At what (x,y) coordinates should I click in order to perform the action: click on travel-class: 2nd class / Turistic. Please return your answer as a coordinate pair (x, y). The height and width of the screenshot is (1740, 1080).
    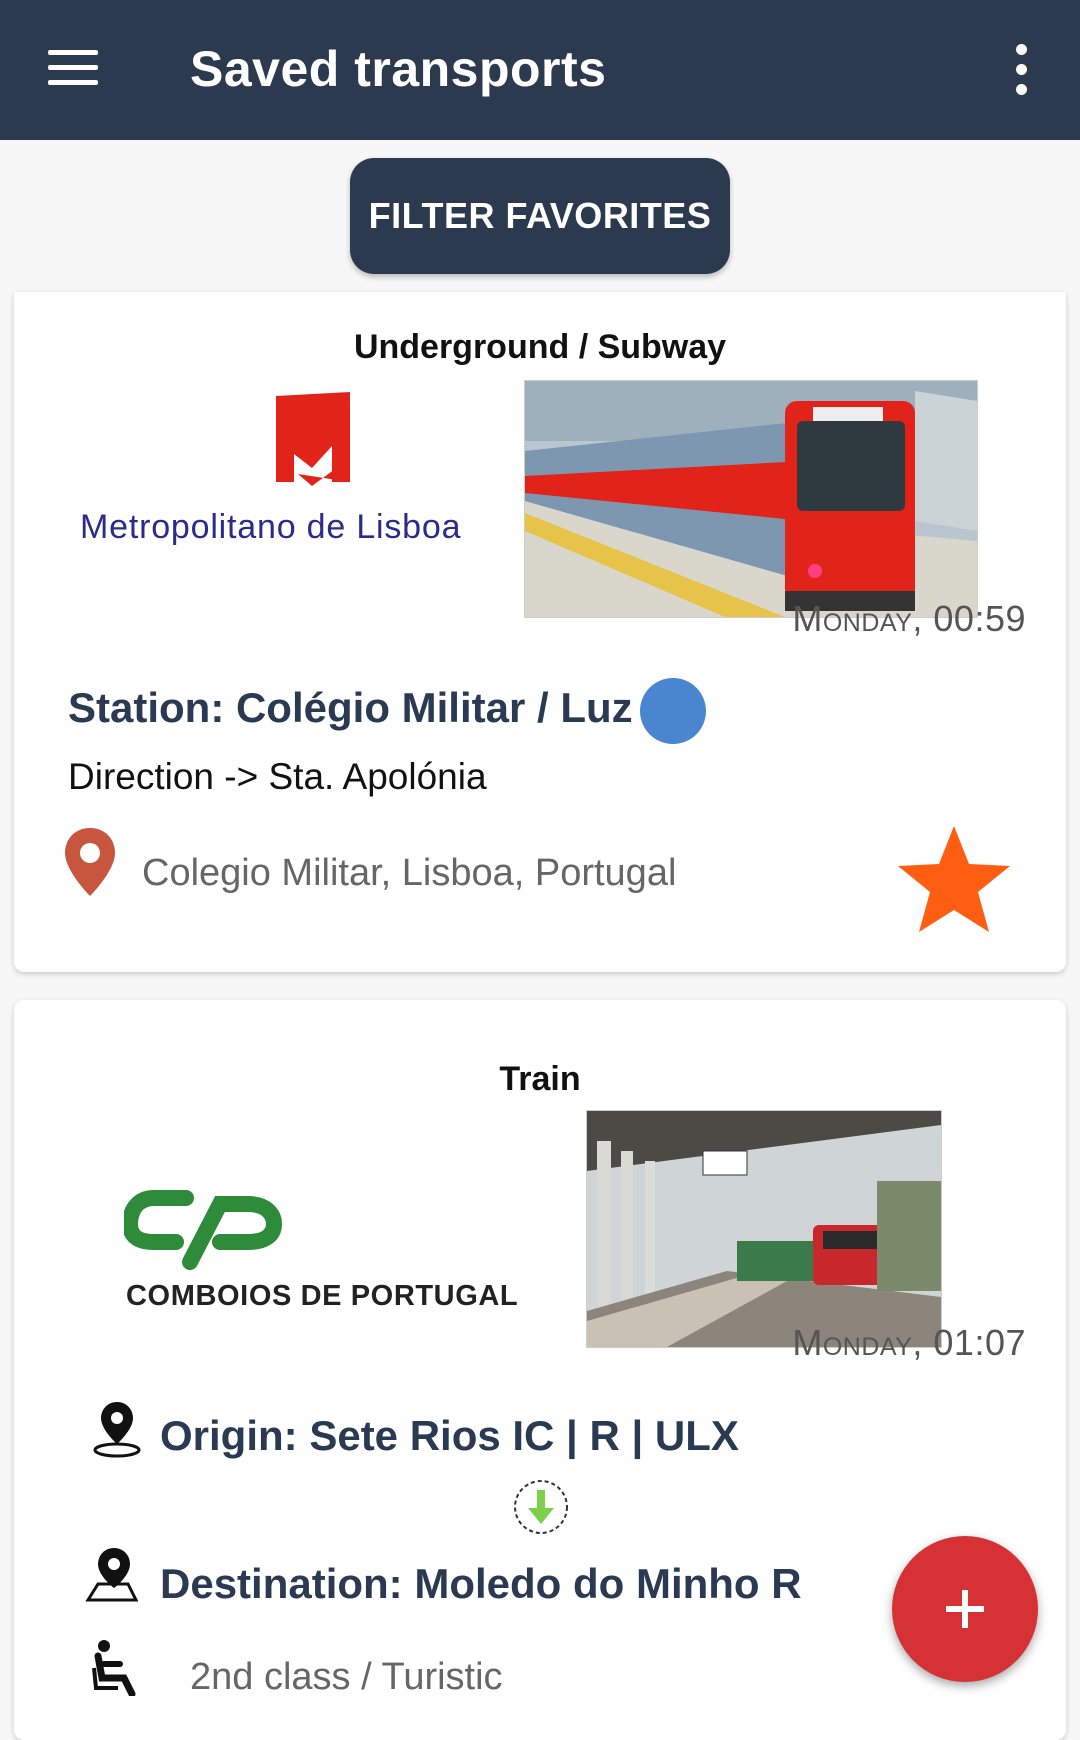
    Looking at the image, I should click on (346, 1677).